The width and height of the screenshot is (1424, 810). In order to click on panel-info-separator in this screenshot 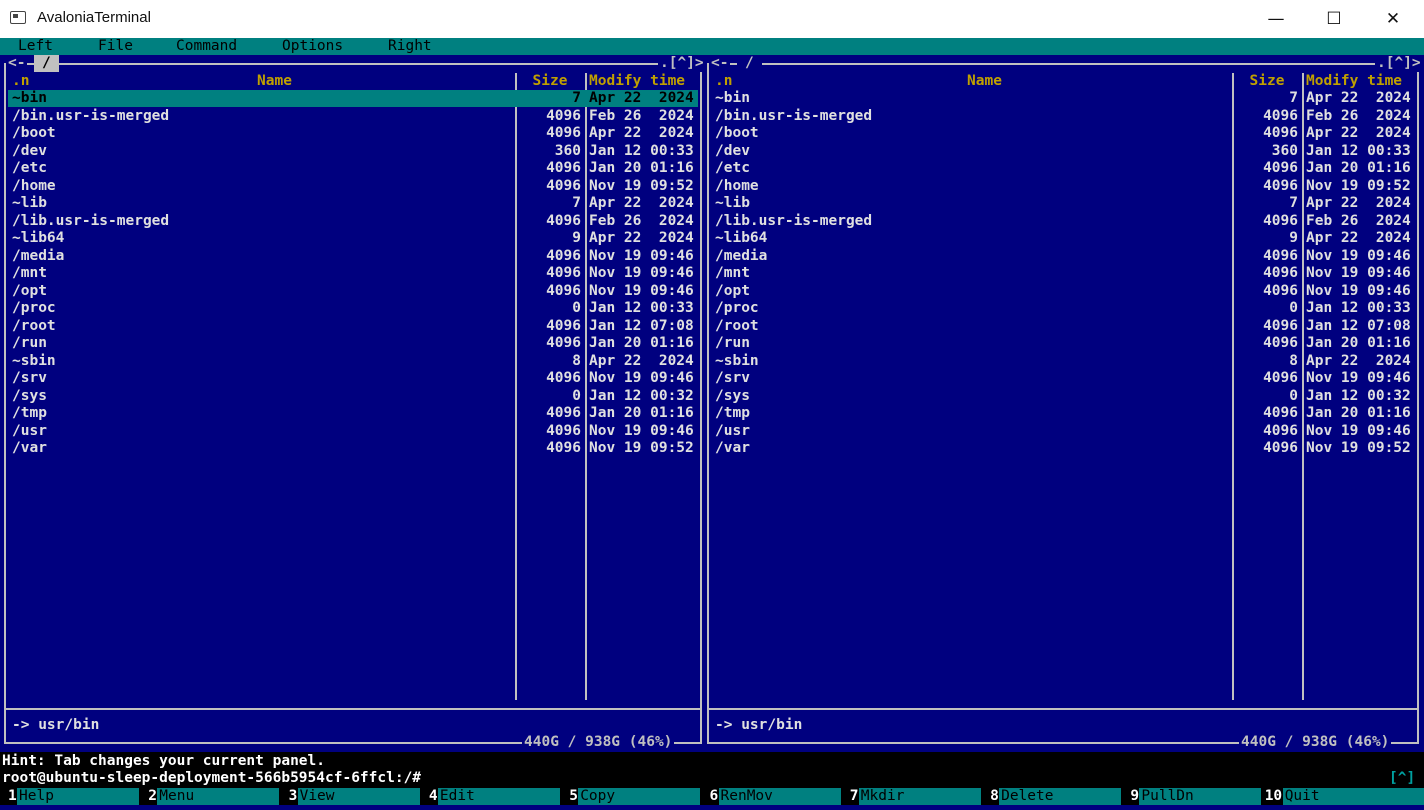, I will do `click(353, 709)`.